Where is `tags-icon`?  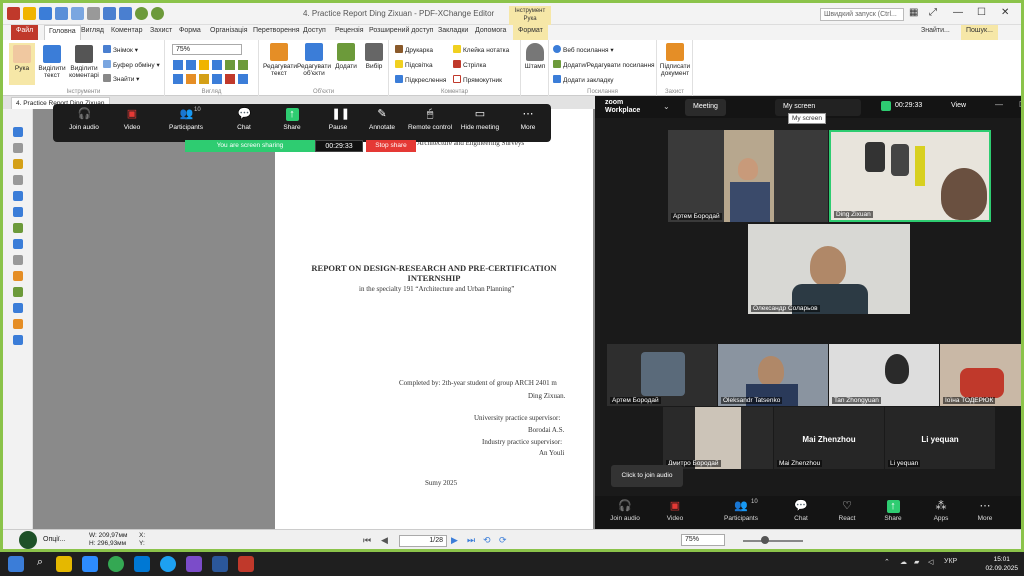 tags-icon is located at coordinates (18, 276).